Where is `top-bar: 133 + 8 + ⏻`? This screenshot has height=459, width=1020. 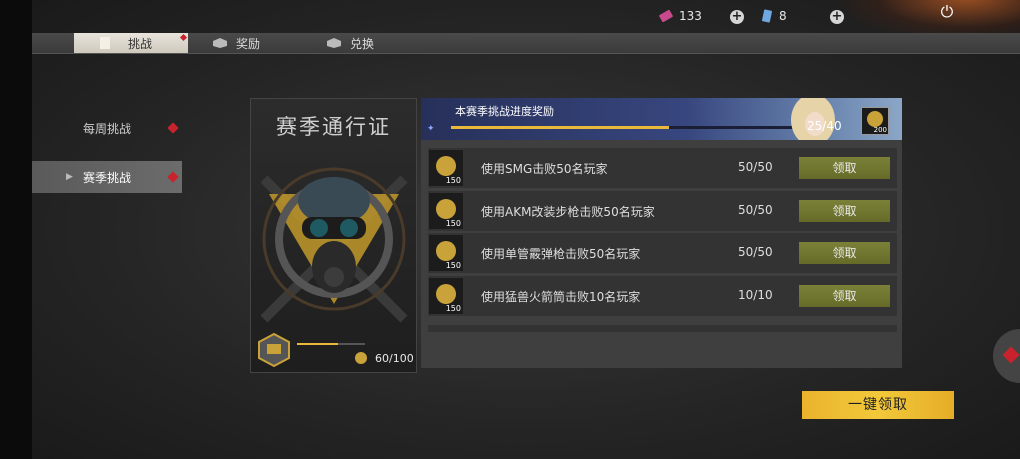 top-bar: 133 + 8 + ⏻ is located at coordinates (526, 17).